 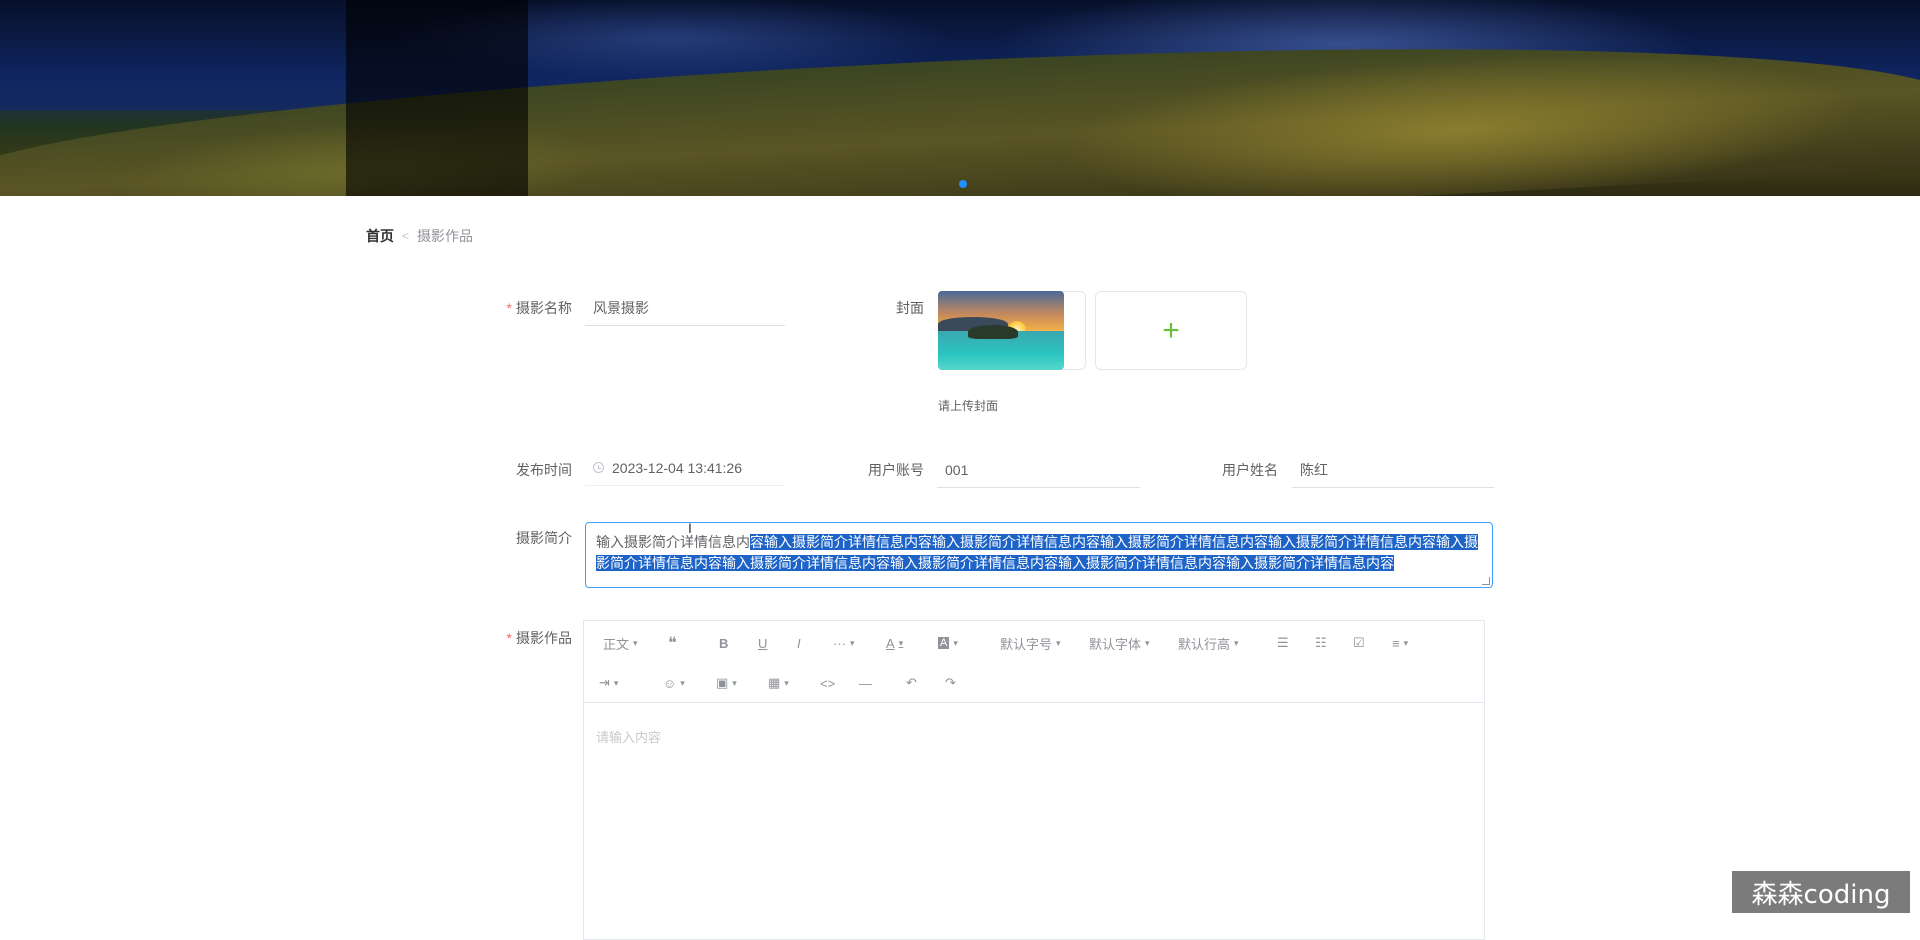 What do you see at coordinates (517, 638) in the screenshot?
I see `works-label: 摄影作品` at bounding box center [517, 638].